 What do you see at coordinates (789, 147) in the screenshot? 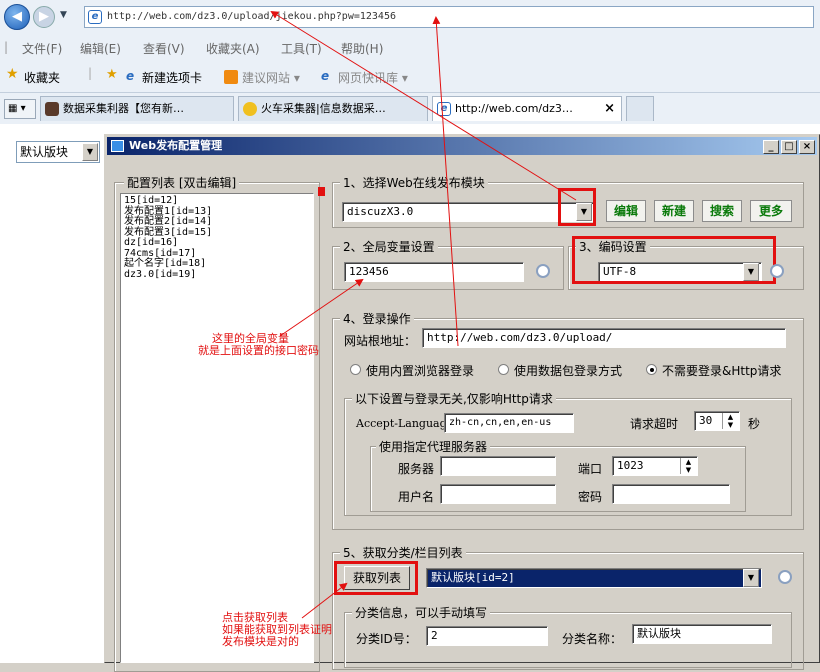
I see `maximize-icon: □` at bounding box center [789, 147].